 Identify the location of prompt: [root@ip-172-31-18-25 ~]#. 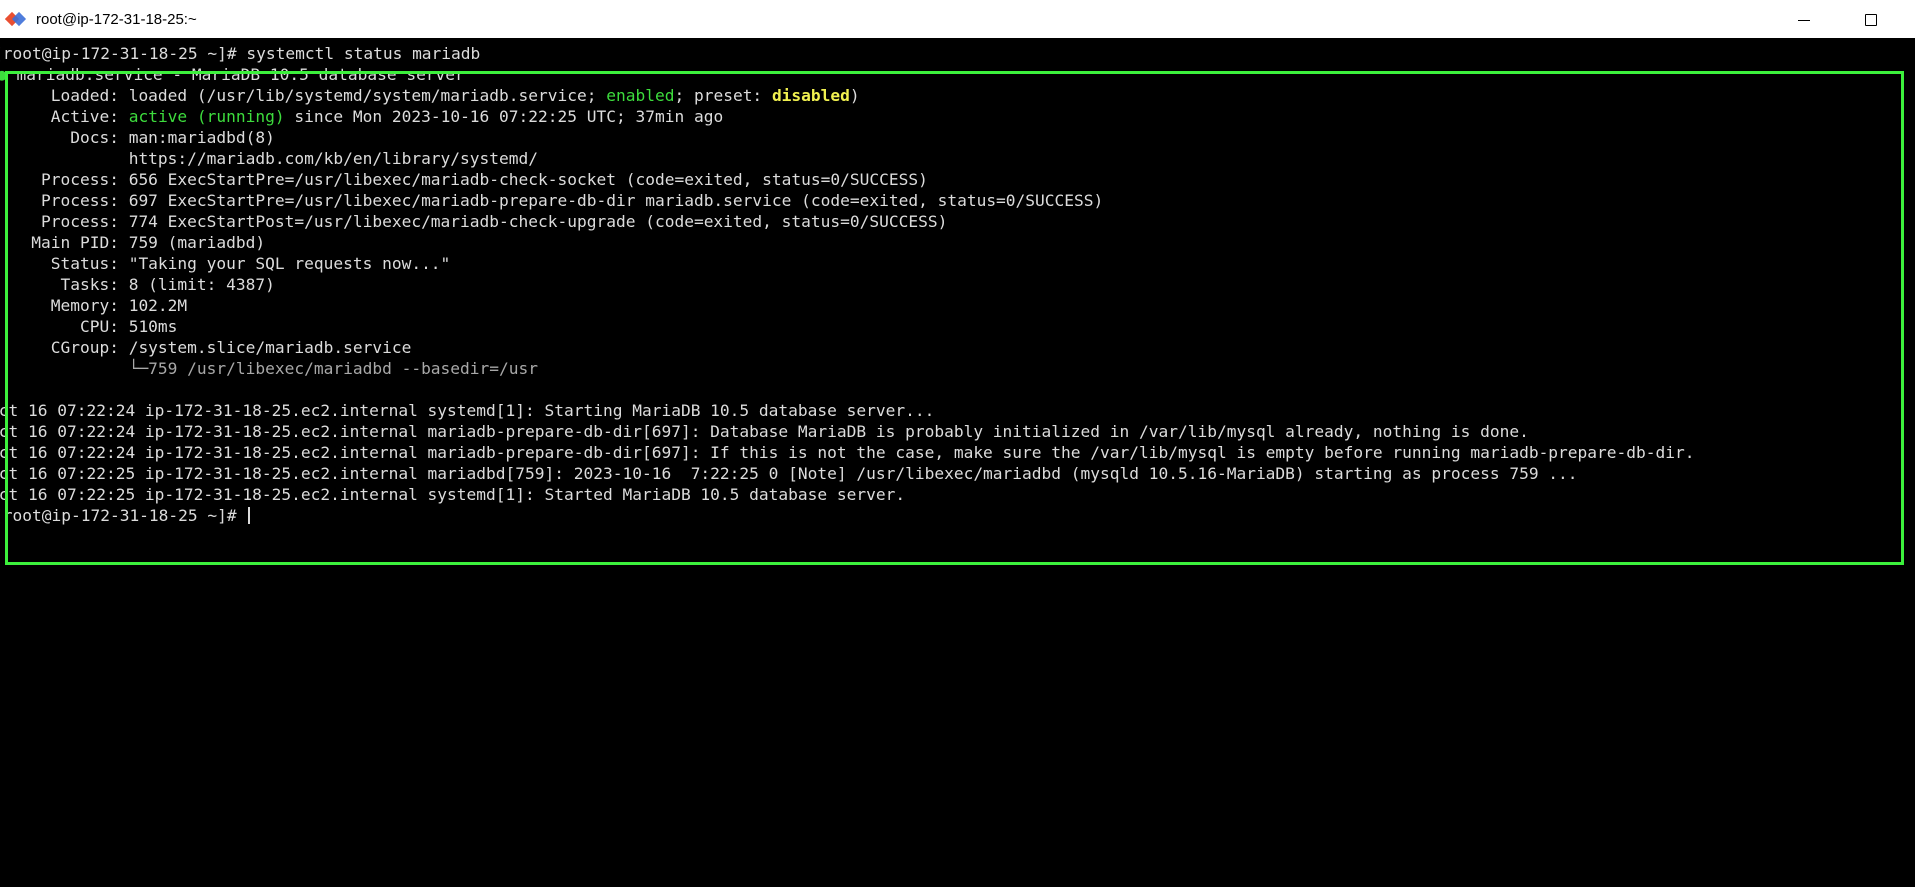
(123, 515).